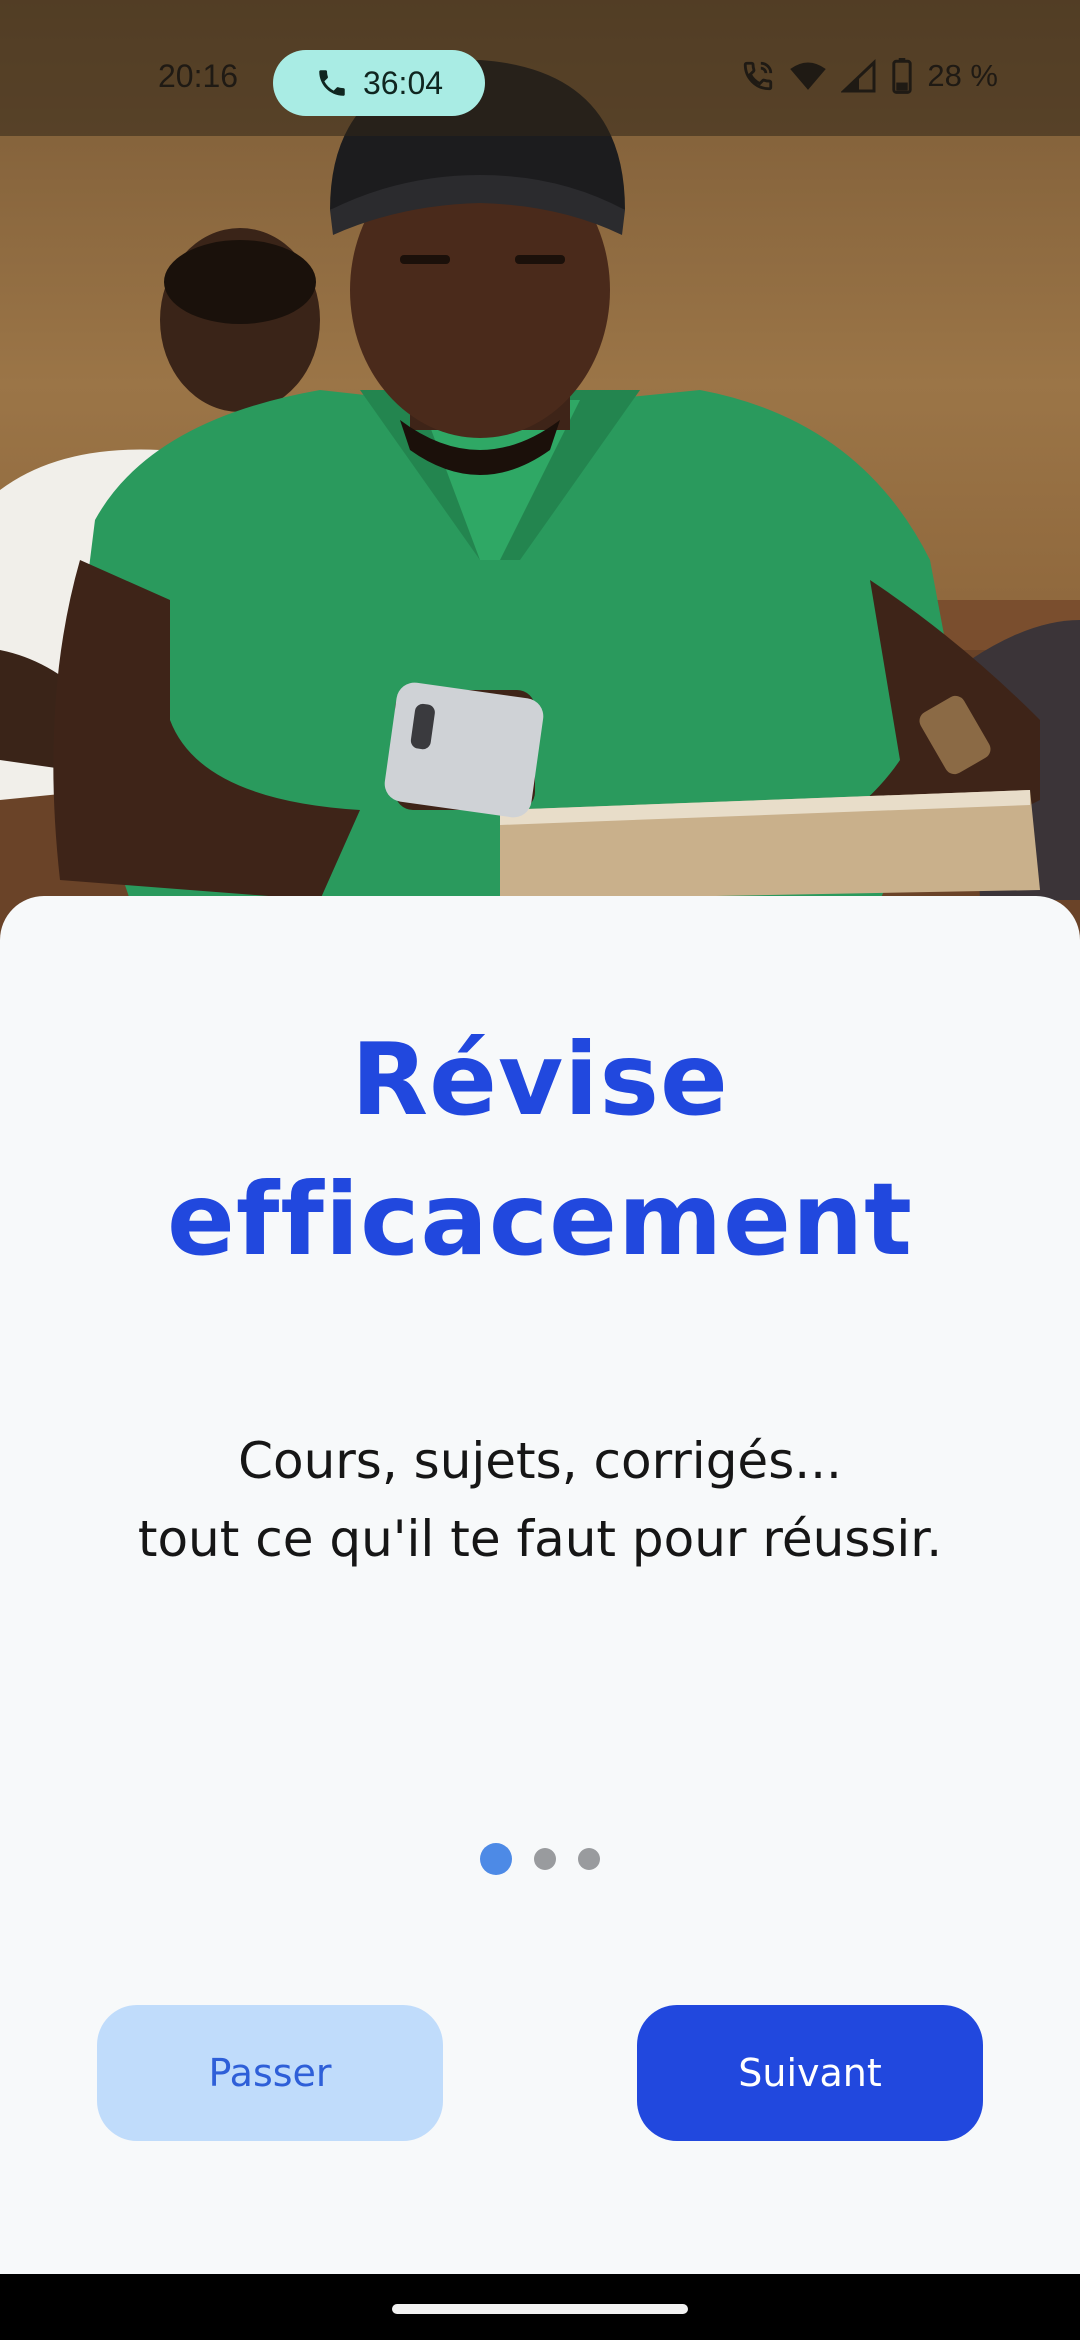 This screenshot has width=1080, height=2340. Describe the element at coordinates (808, 76) in the screenshot. I see `wifi-icon` at that location.